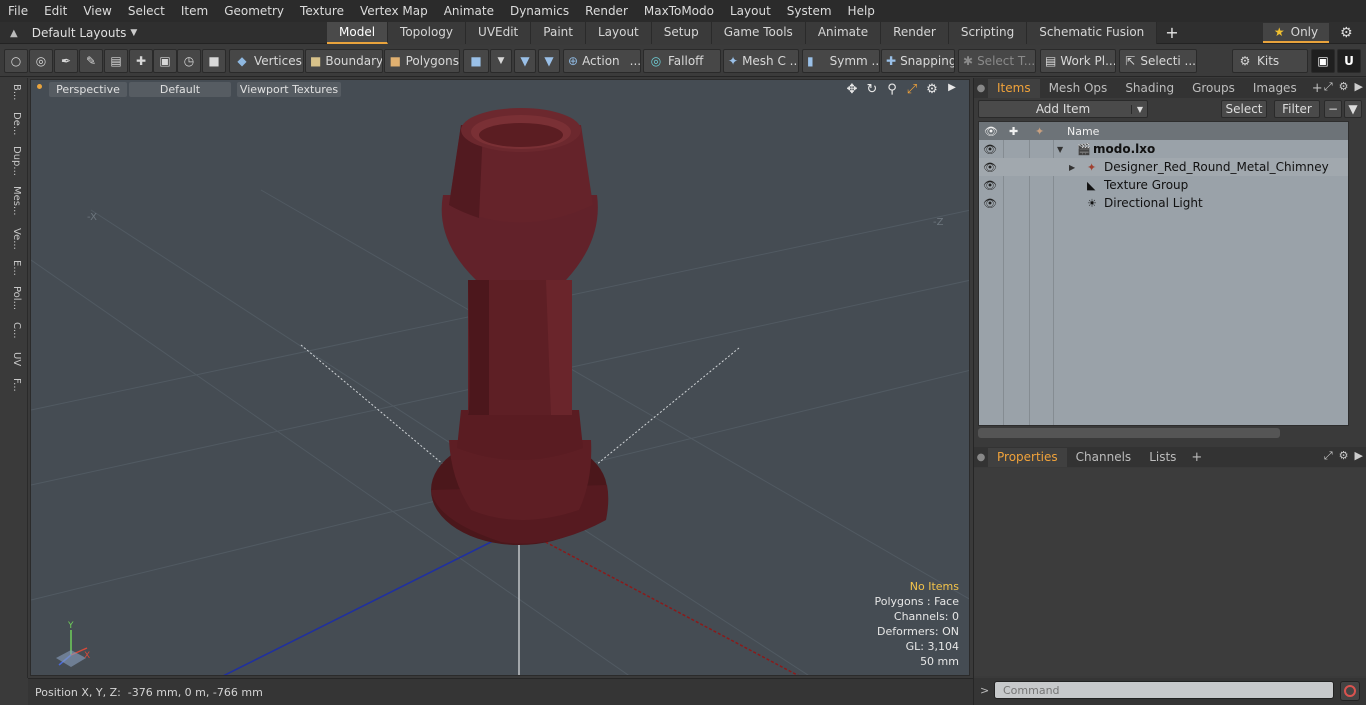 The width and height of the screenshot is (1366, 705). What do you see at coordinates (1072, 167) in the screenshot?
I see `expand-right-icon: ▶` at bounding box center [1072, 167].